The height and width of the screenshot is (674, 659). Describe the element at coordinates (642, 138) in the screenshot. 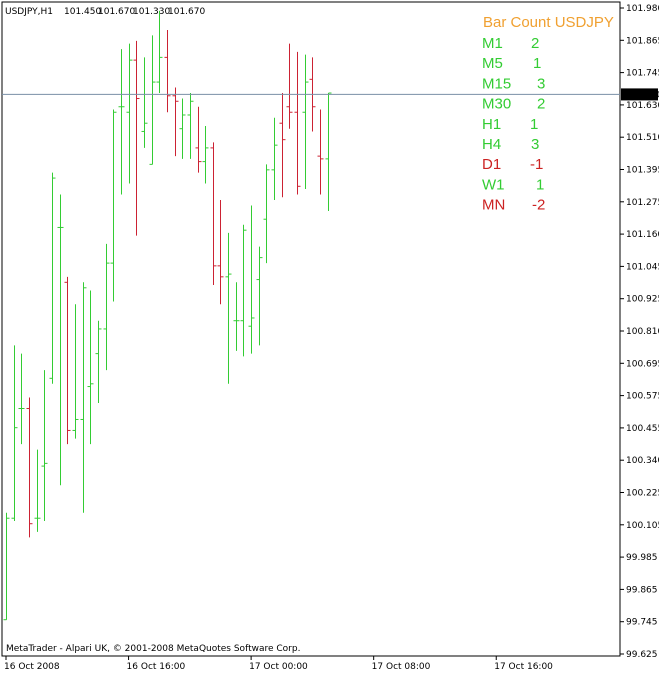

I see `price-tick-label: 101.510` at that location.